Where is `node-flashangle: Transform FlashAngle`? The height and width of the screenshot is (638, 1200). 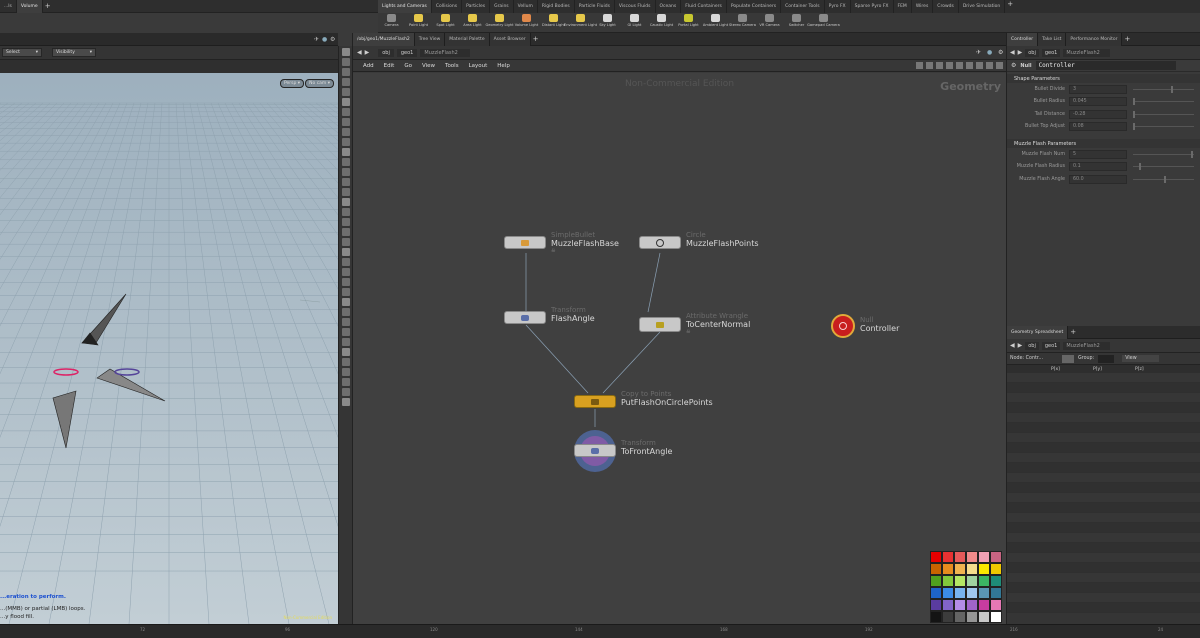 node-flashangle: Transform FlashAngle is located at coordinates (549, 315).